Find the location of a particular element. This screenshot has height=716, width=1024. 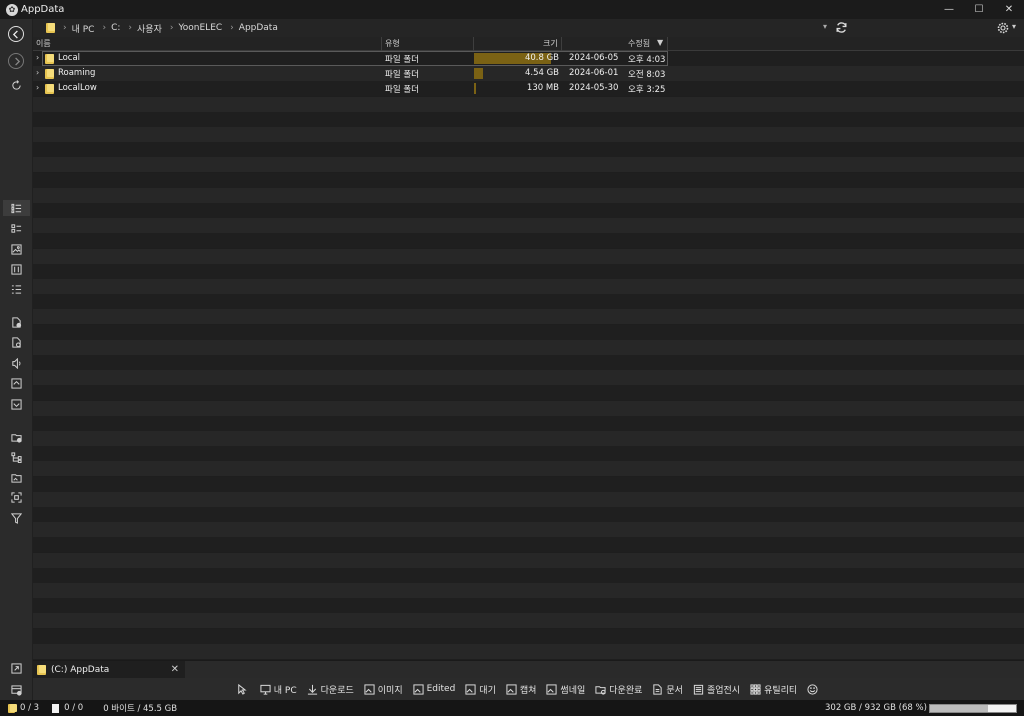

move-up-button is located at coordinates (16, 383).